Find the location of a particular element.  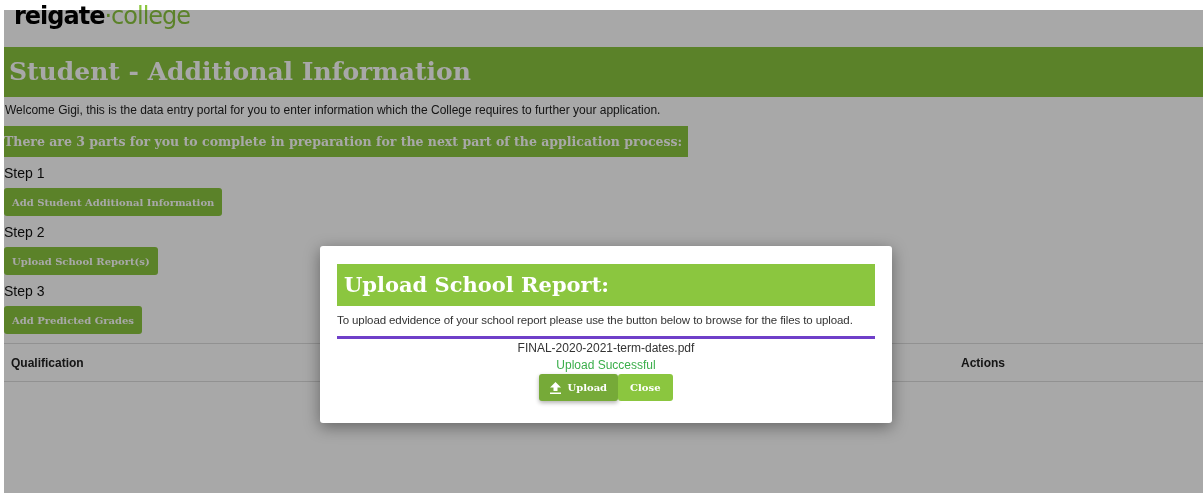

college-logo: reigate·college is located at coordinates (102, 16).